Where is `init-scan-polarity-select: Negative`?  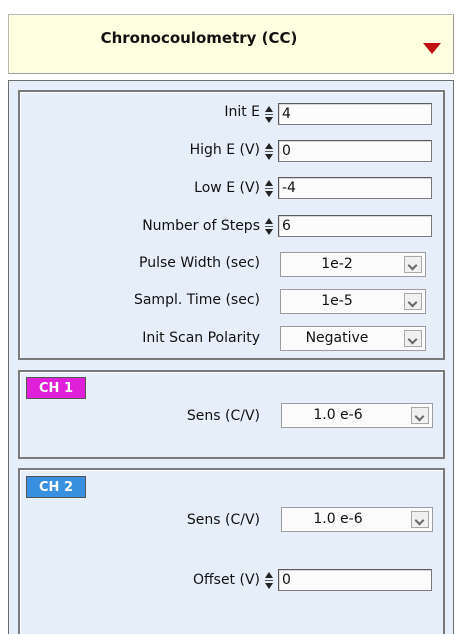
init-scan-polarity-select: Negative is located at coordinates (353, 338).